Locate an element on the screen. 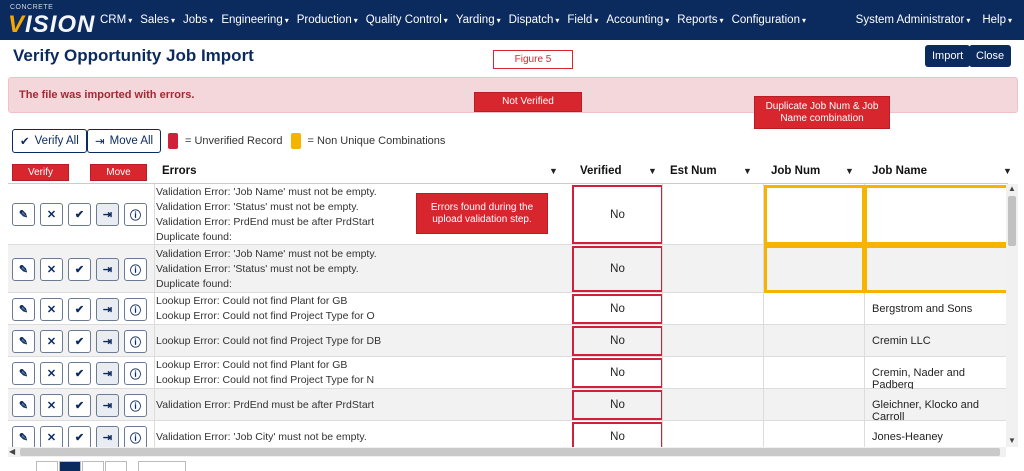 The width and height of the screenshot is (1024, 471). menu-item: Sales ▾ is located at coordinates (157, 20).